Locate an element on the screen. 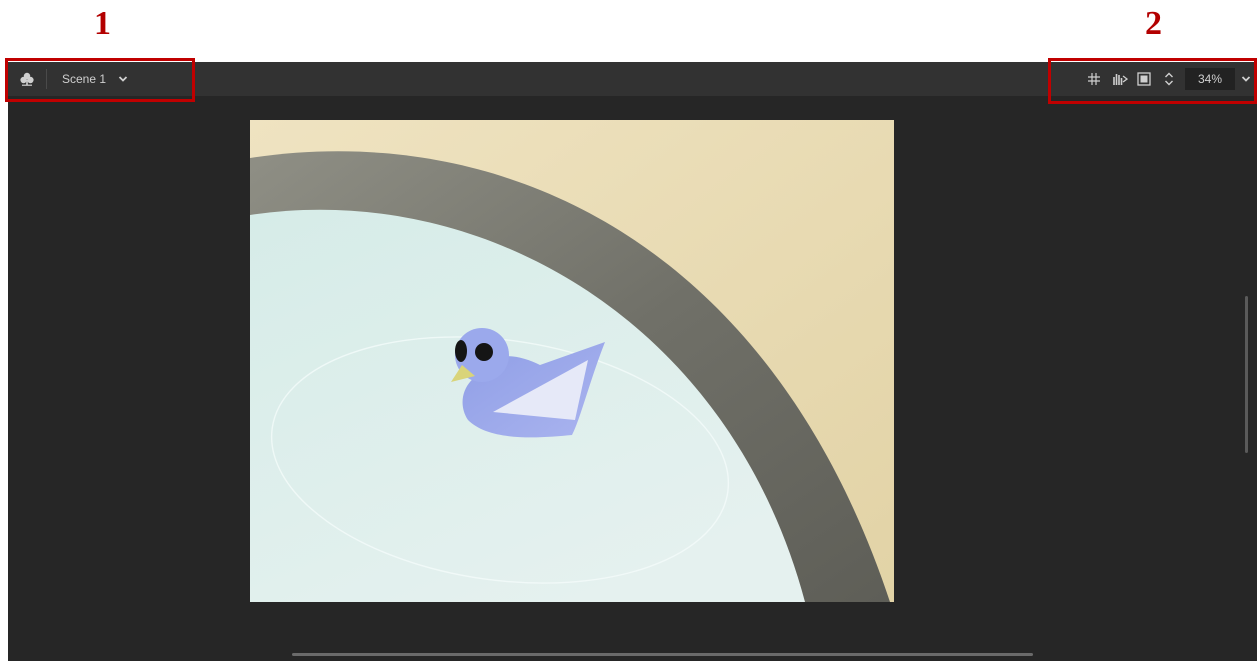 The height and width of the screenshot is (661, 1260). callout-number-2: 2 is located at coordinates (1153, 23).